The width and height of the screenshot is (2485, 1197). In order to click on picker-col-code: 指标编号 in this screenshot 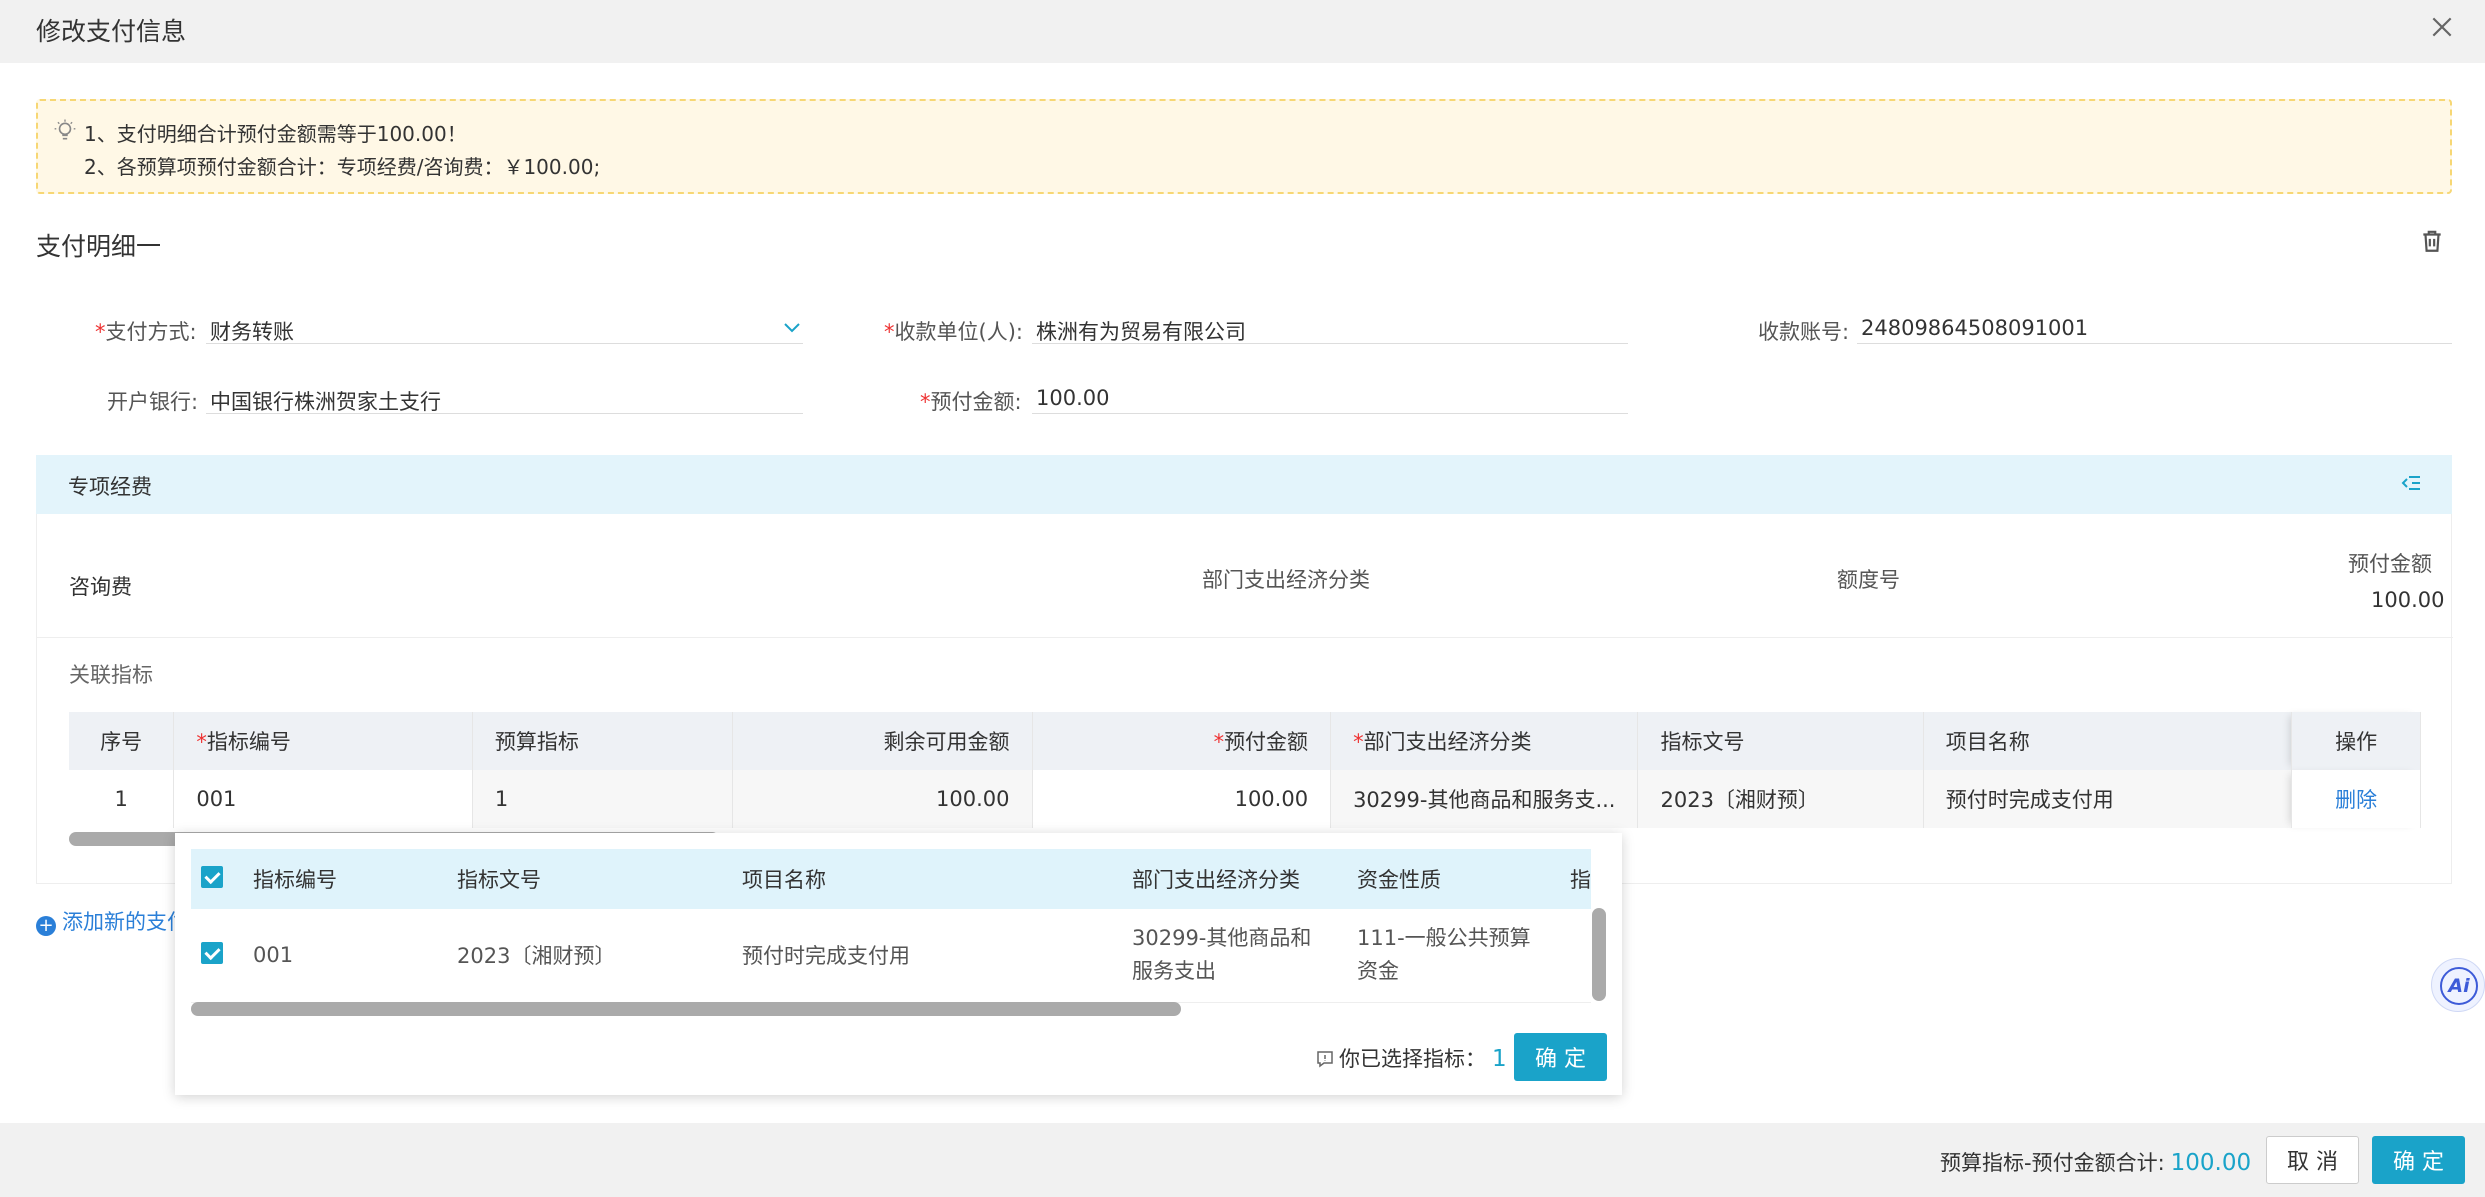, I will do `click(340, 879)`.